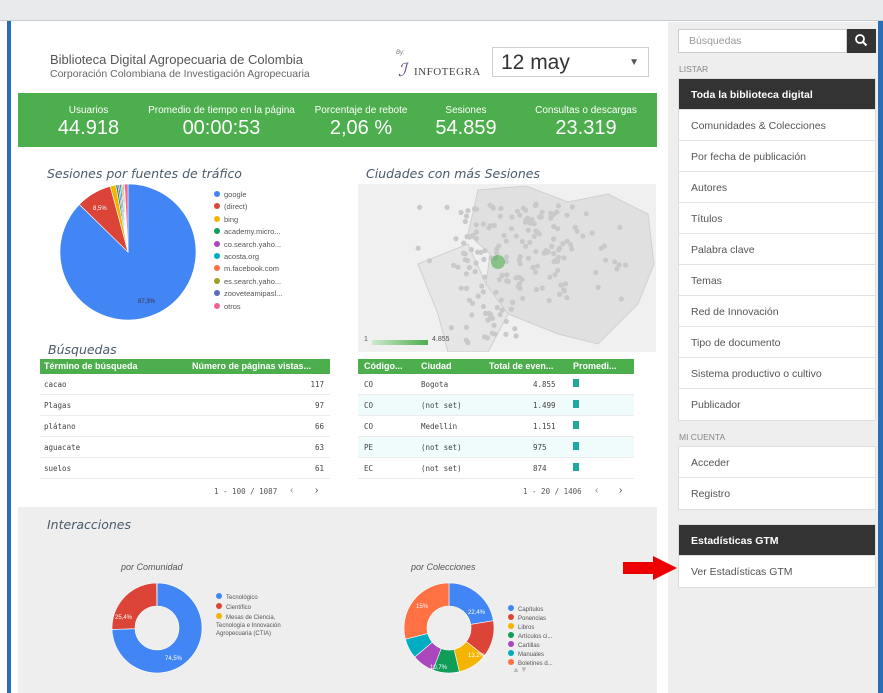 The width and height of the screenshot is (883, 693). What do you see at coordinates (251, 597) in the screenshot?
I see `legend-item: Tecnológico` at bounding box center [251, 597].